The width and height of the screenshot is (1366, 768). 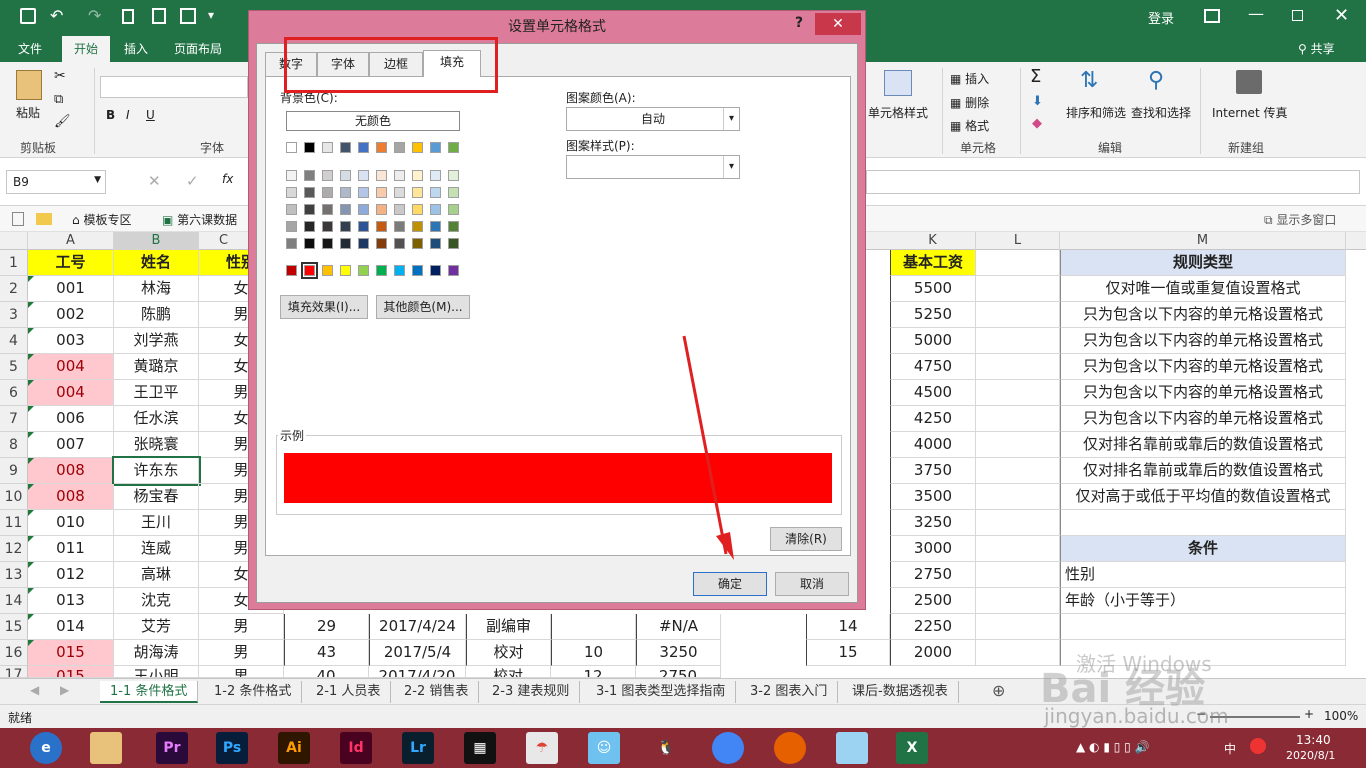 I want to click on tab-fill: 填充, so click(x=452, y=63).